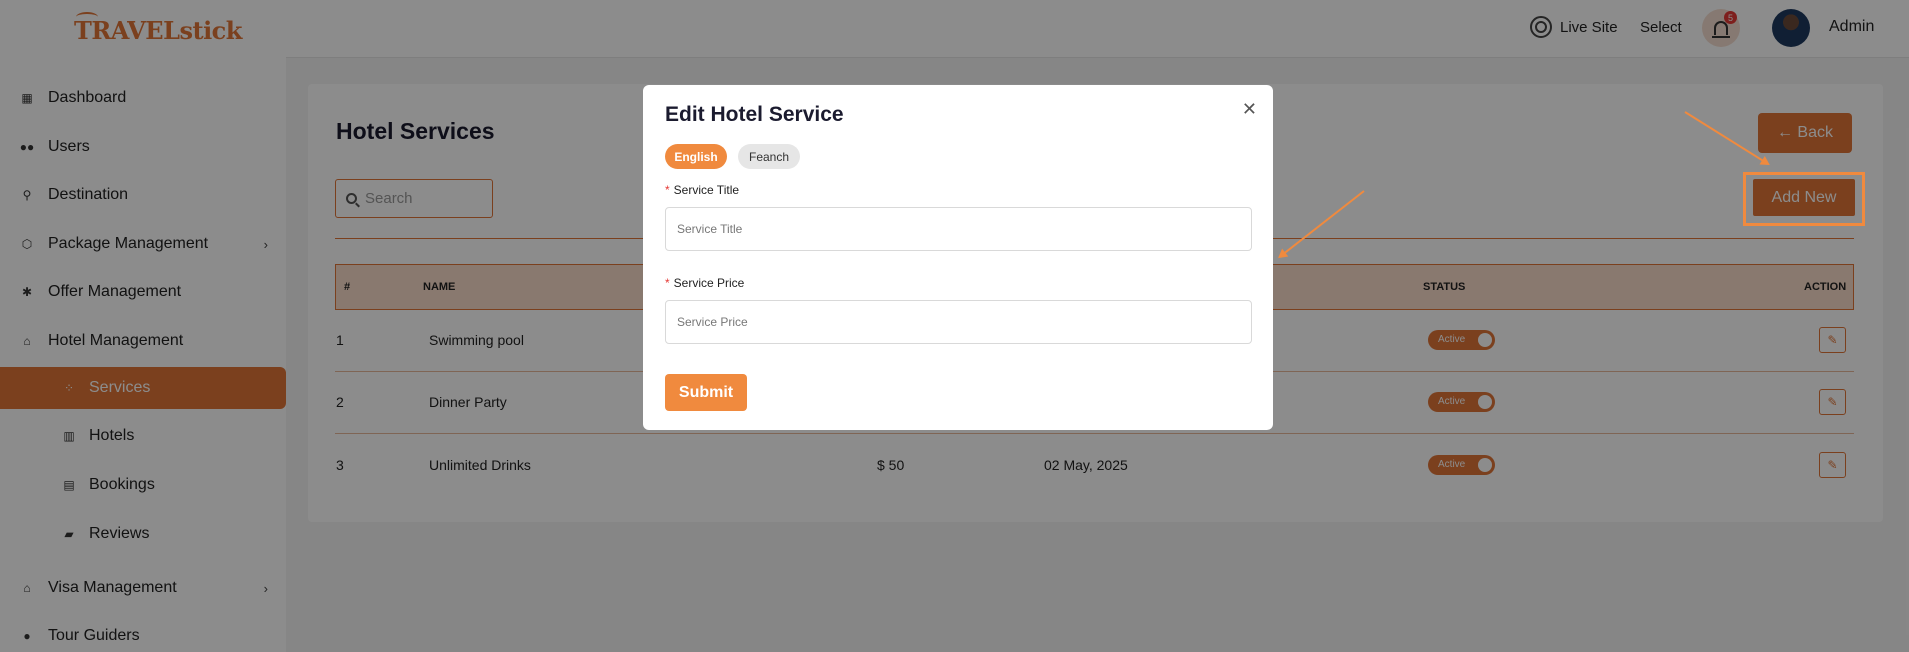 The width and height of the screenshot is (1909, 652). I want to click on service-title-label: * Service Title, so click(702, 190).